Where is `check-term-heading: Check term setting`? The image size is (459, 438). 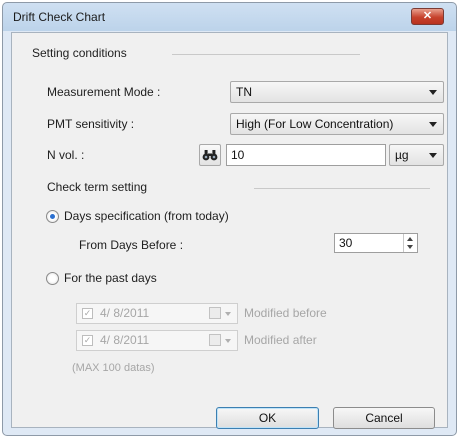 check-term-heading: Check term setting is located at coordinates (97, 187).